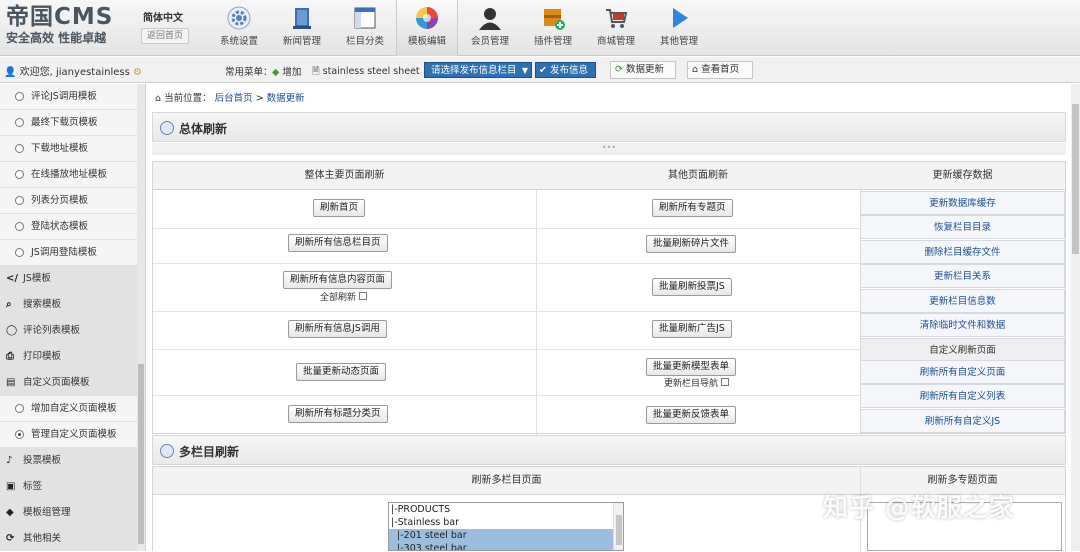  What do you see at coordinates (616, 28) in the screenshot?
I see `nav-shop: 商城管理` at bounding box center [616, 28].